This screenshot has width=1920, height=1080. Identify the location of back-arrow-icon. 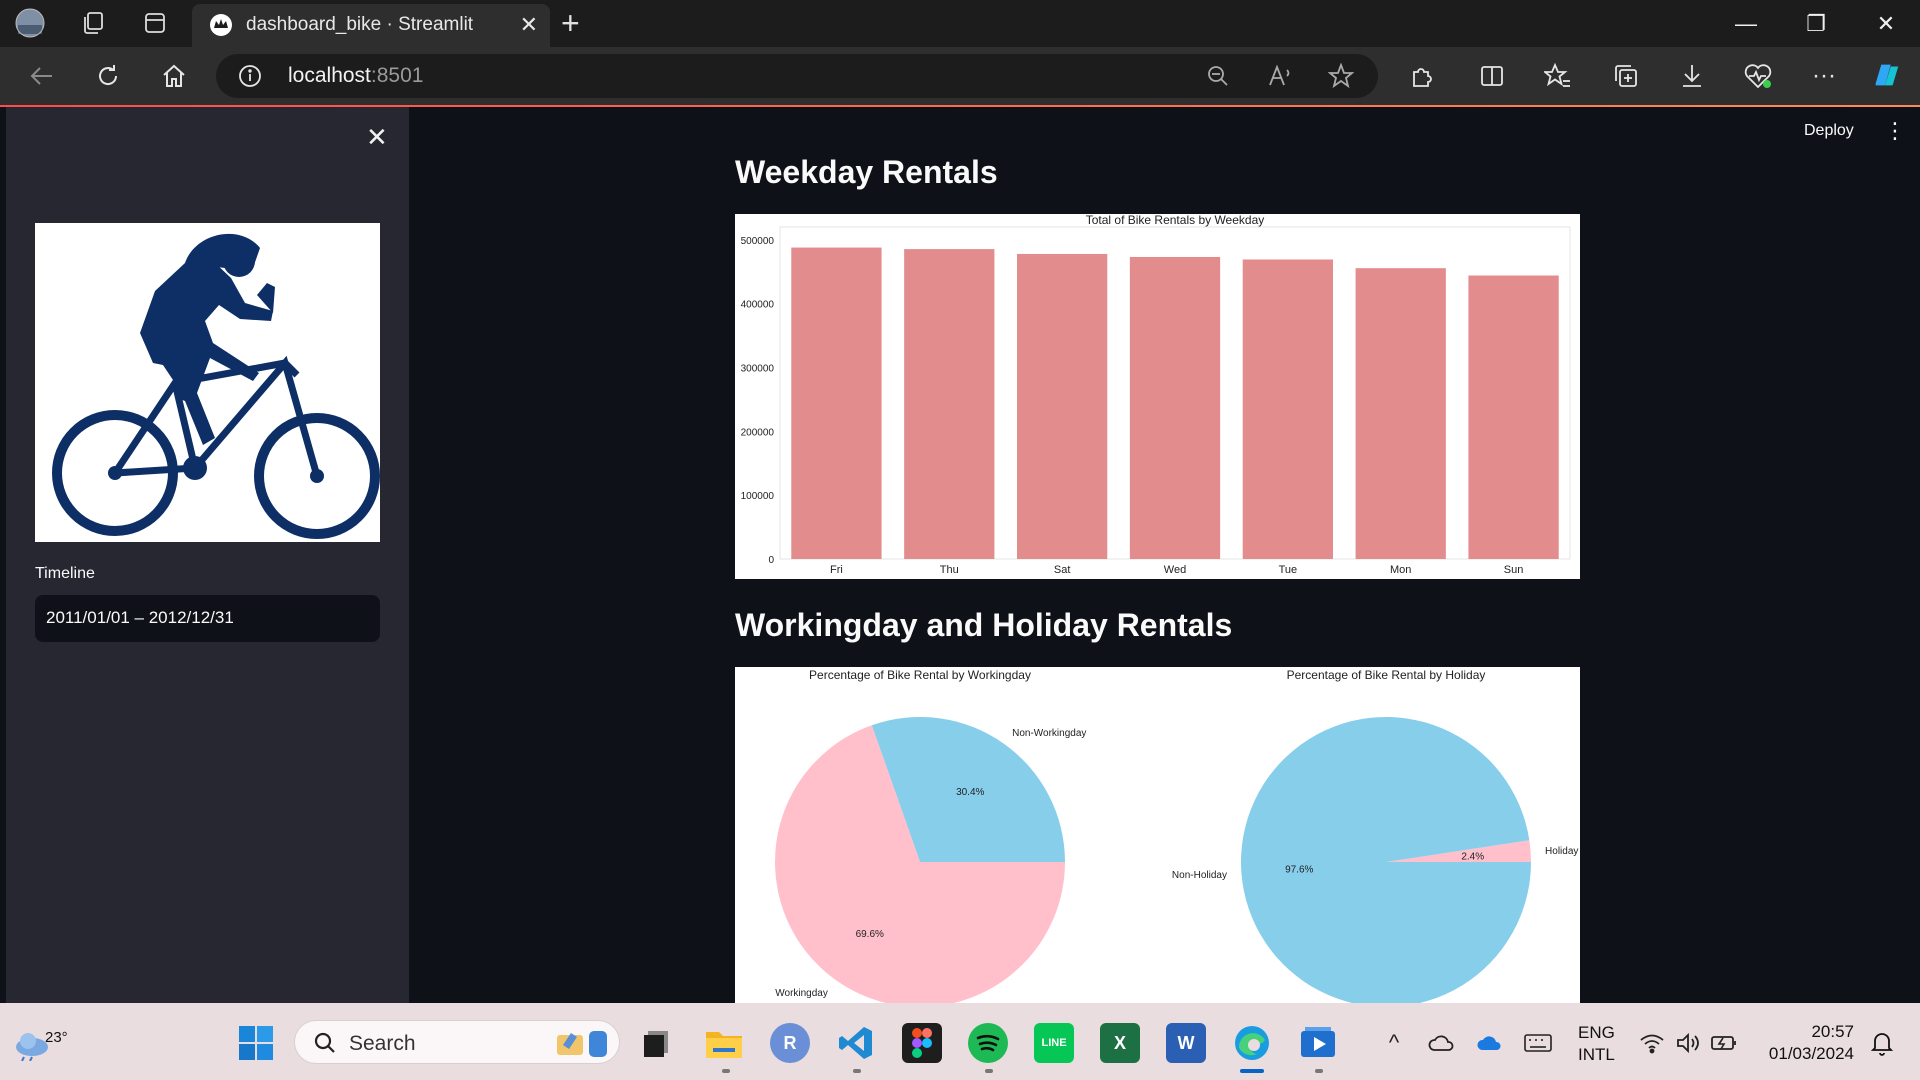
(42, 76).